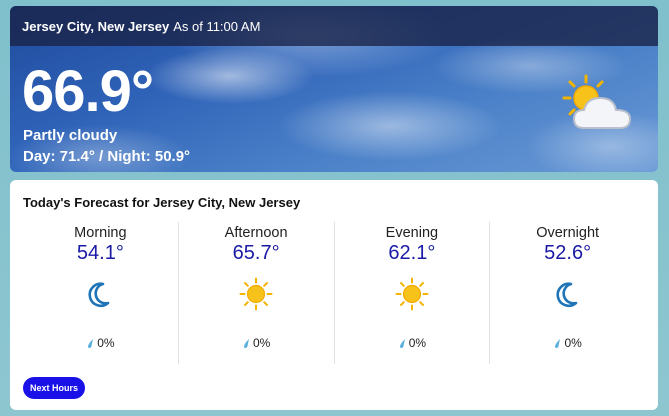  I want to click on location-bar: Jersey City, New Jersey As of 11:00 AM, so click(334, 26).